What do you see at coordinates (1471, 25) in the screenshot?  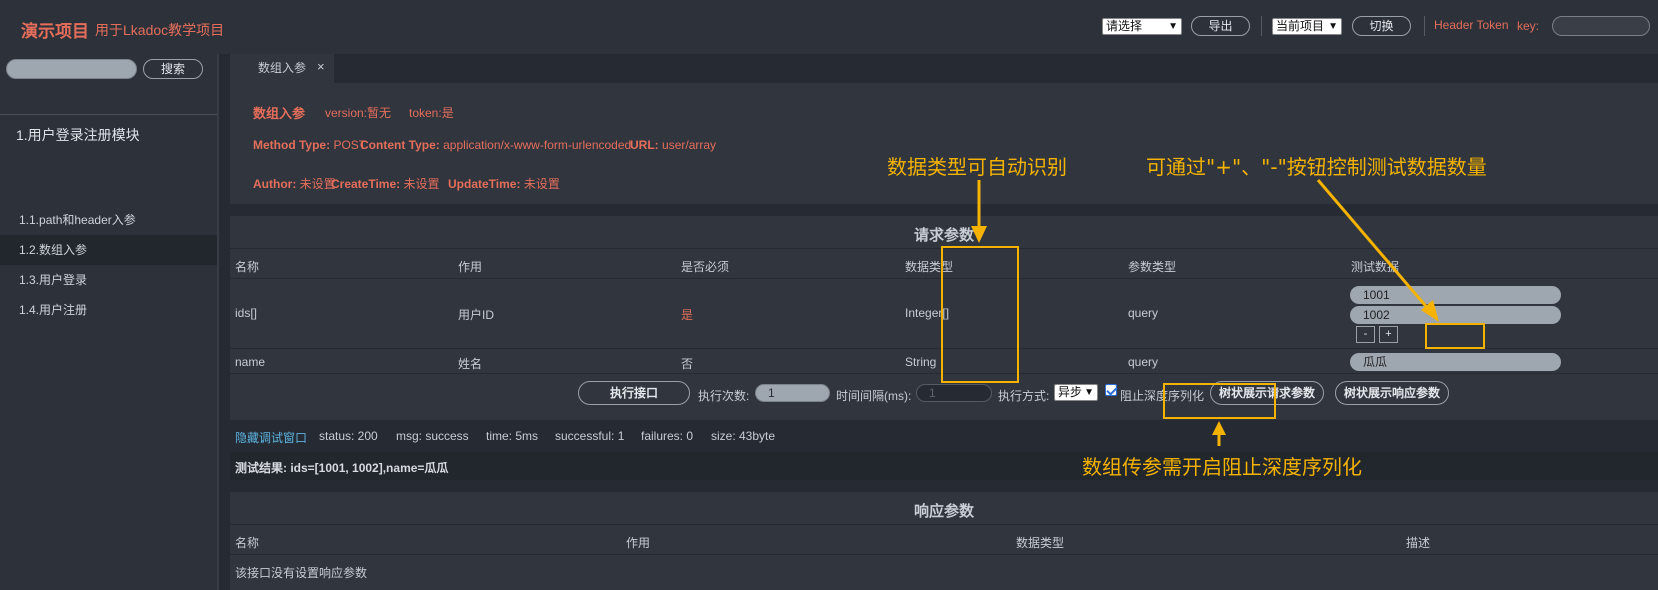 I see `header-token-label: Header Token` at bounding box center [1471, 25].